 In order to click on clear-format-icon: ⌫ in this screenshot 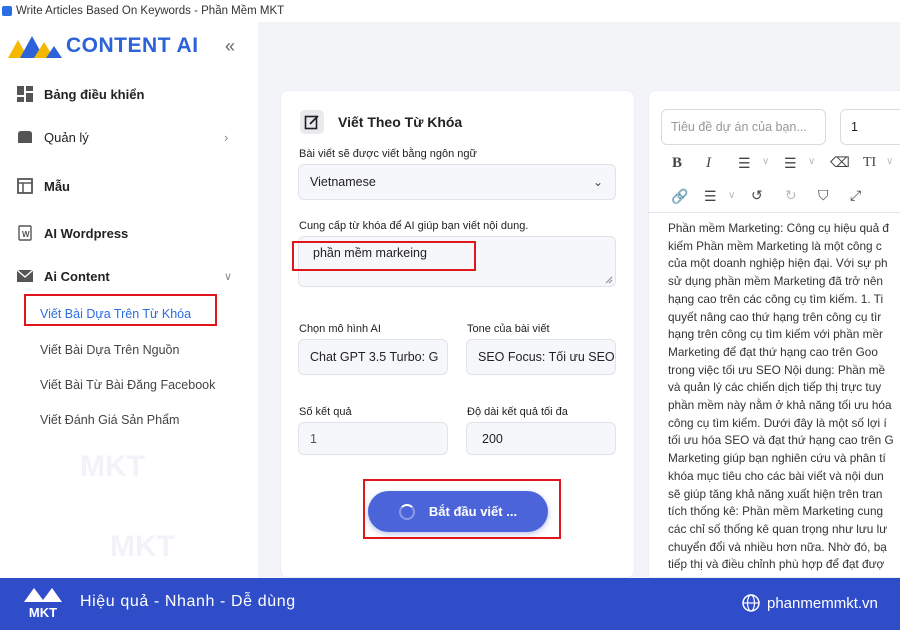, I will do `click(840, 162)`.